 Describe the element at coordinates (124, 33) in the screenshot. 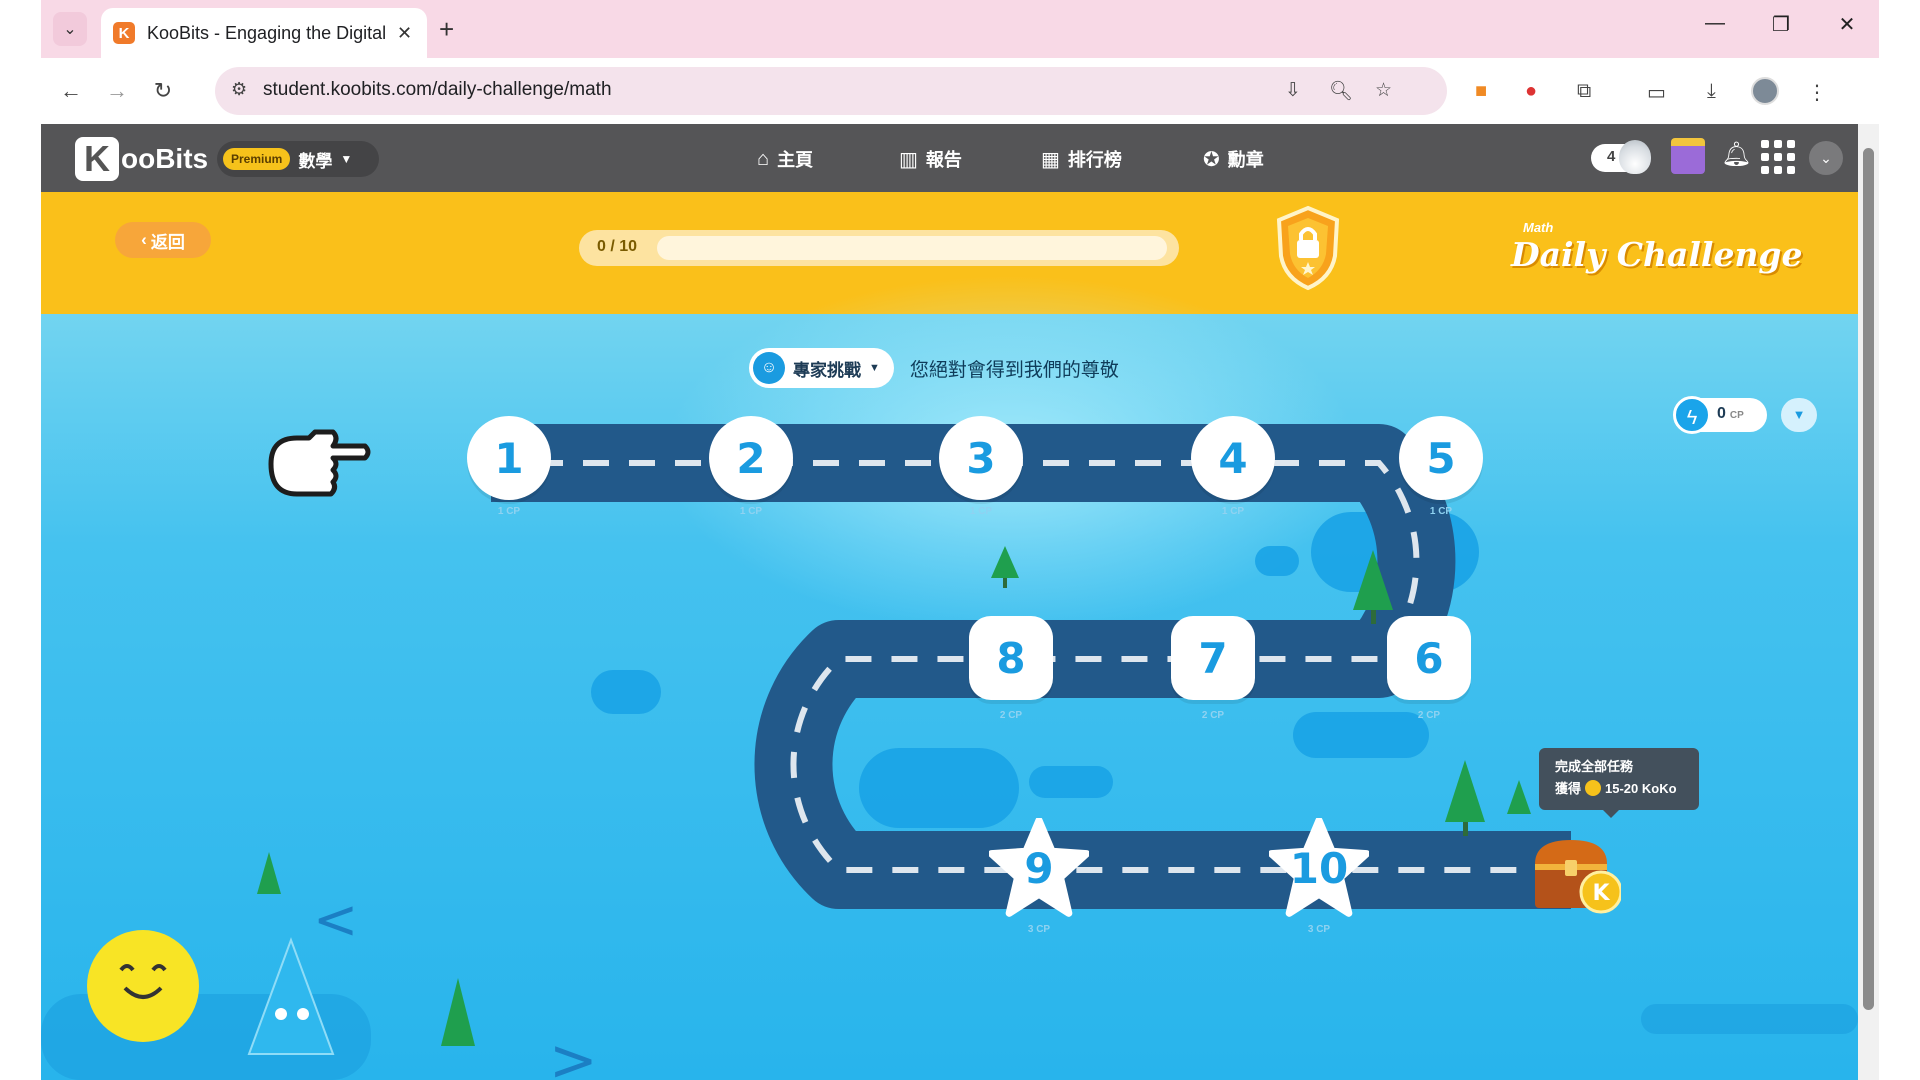

I see `koobits-favicon-icon: K` at that location.